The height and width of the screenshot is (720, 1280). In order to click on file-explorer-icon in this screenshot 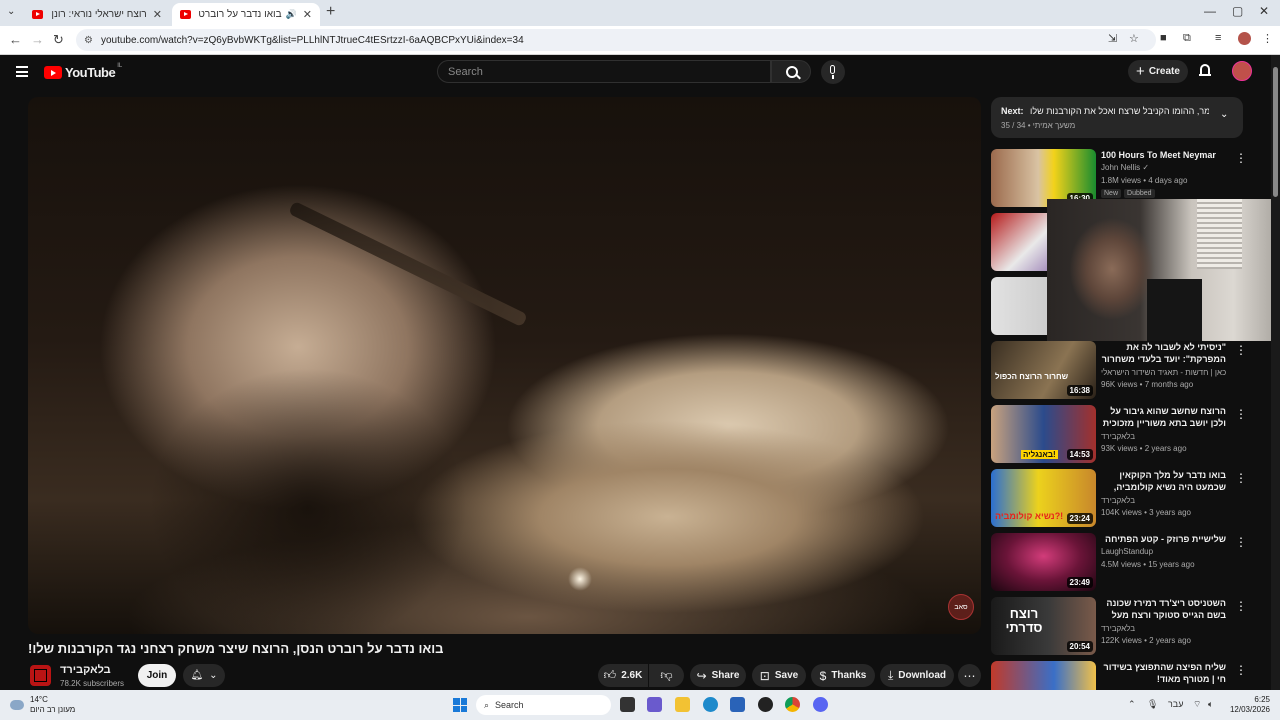, I will do `click(682, 704)`.